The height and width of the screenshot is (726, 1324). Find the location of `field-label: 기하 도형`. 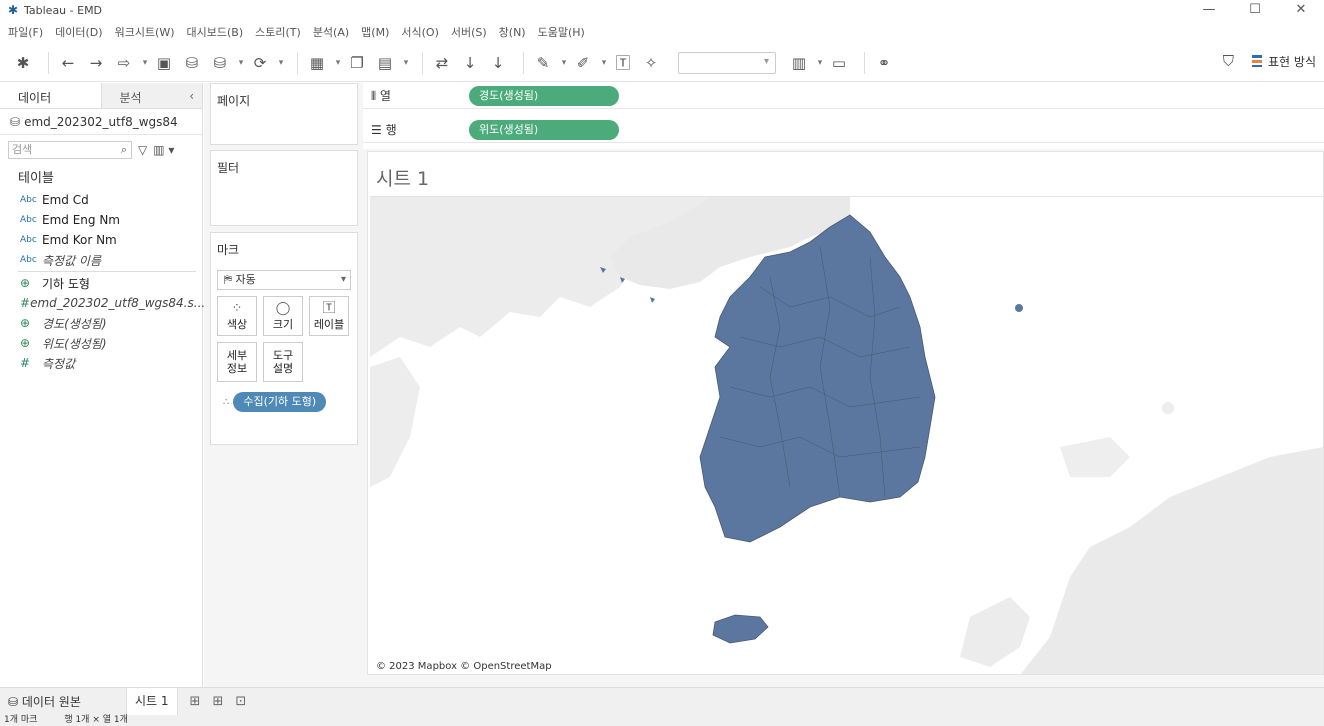

field-label: 기하 도형 is located at coordinates (66, 283).